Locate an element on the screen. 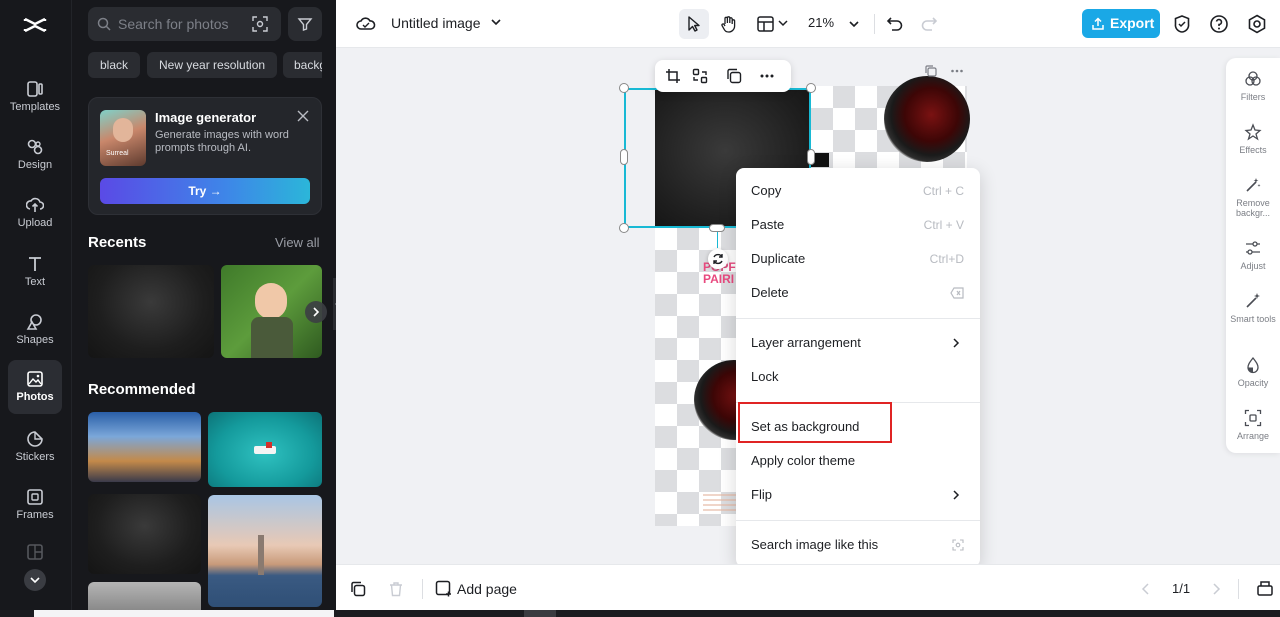 Image resolution: width=1280 pixels, height=617 pixels. select-tool-button is located at coordinates (694, 24).